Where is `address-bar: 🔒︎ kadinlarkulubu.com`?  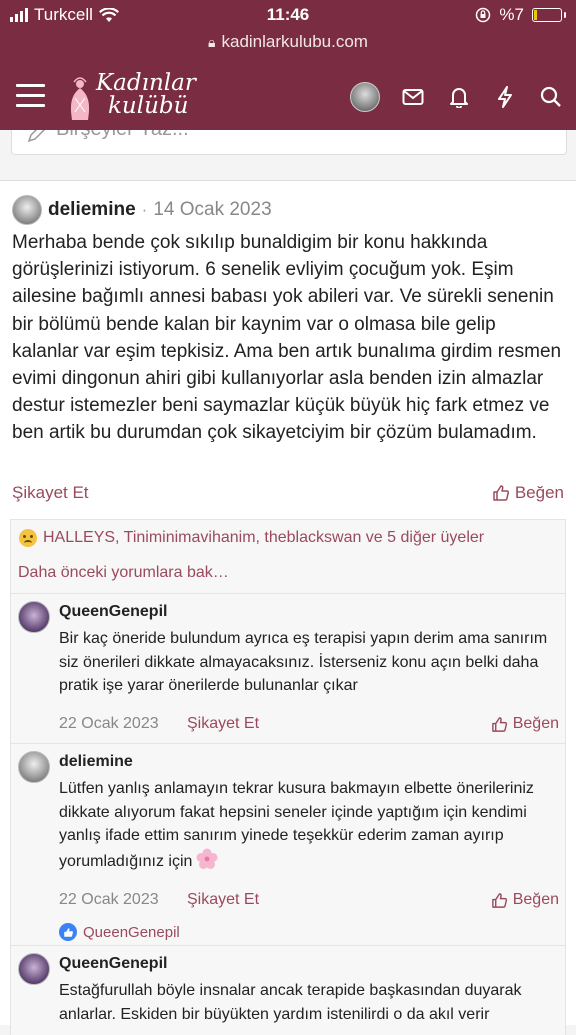
address-bar: 🔒︎ kadinlarkulubu.com is located at coordinates (288, 42).